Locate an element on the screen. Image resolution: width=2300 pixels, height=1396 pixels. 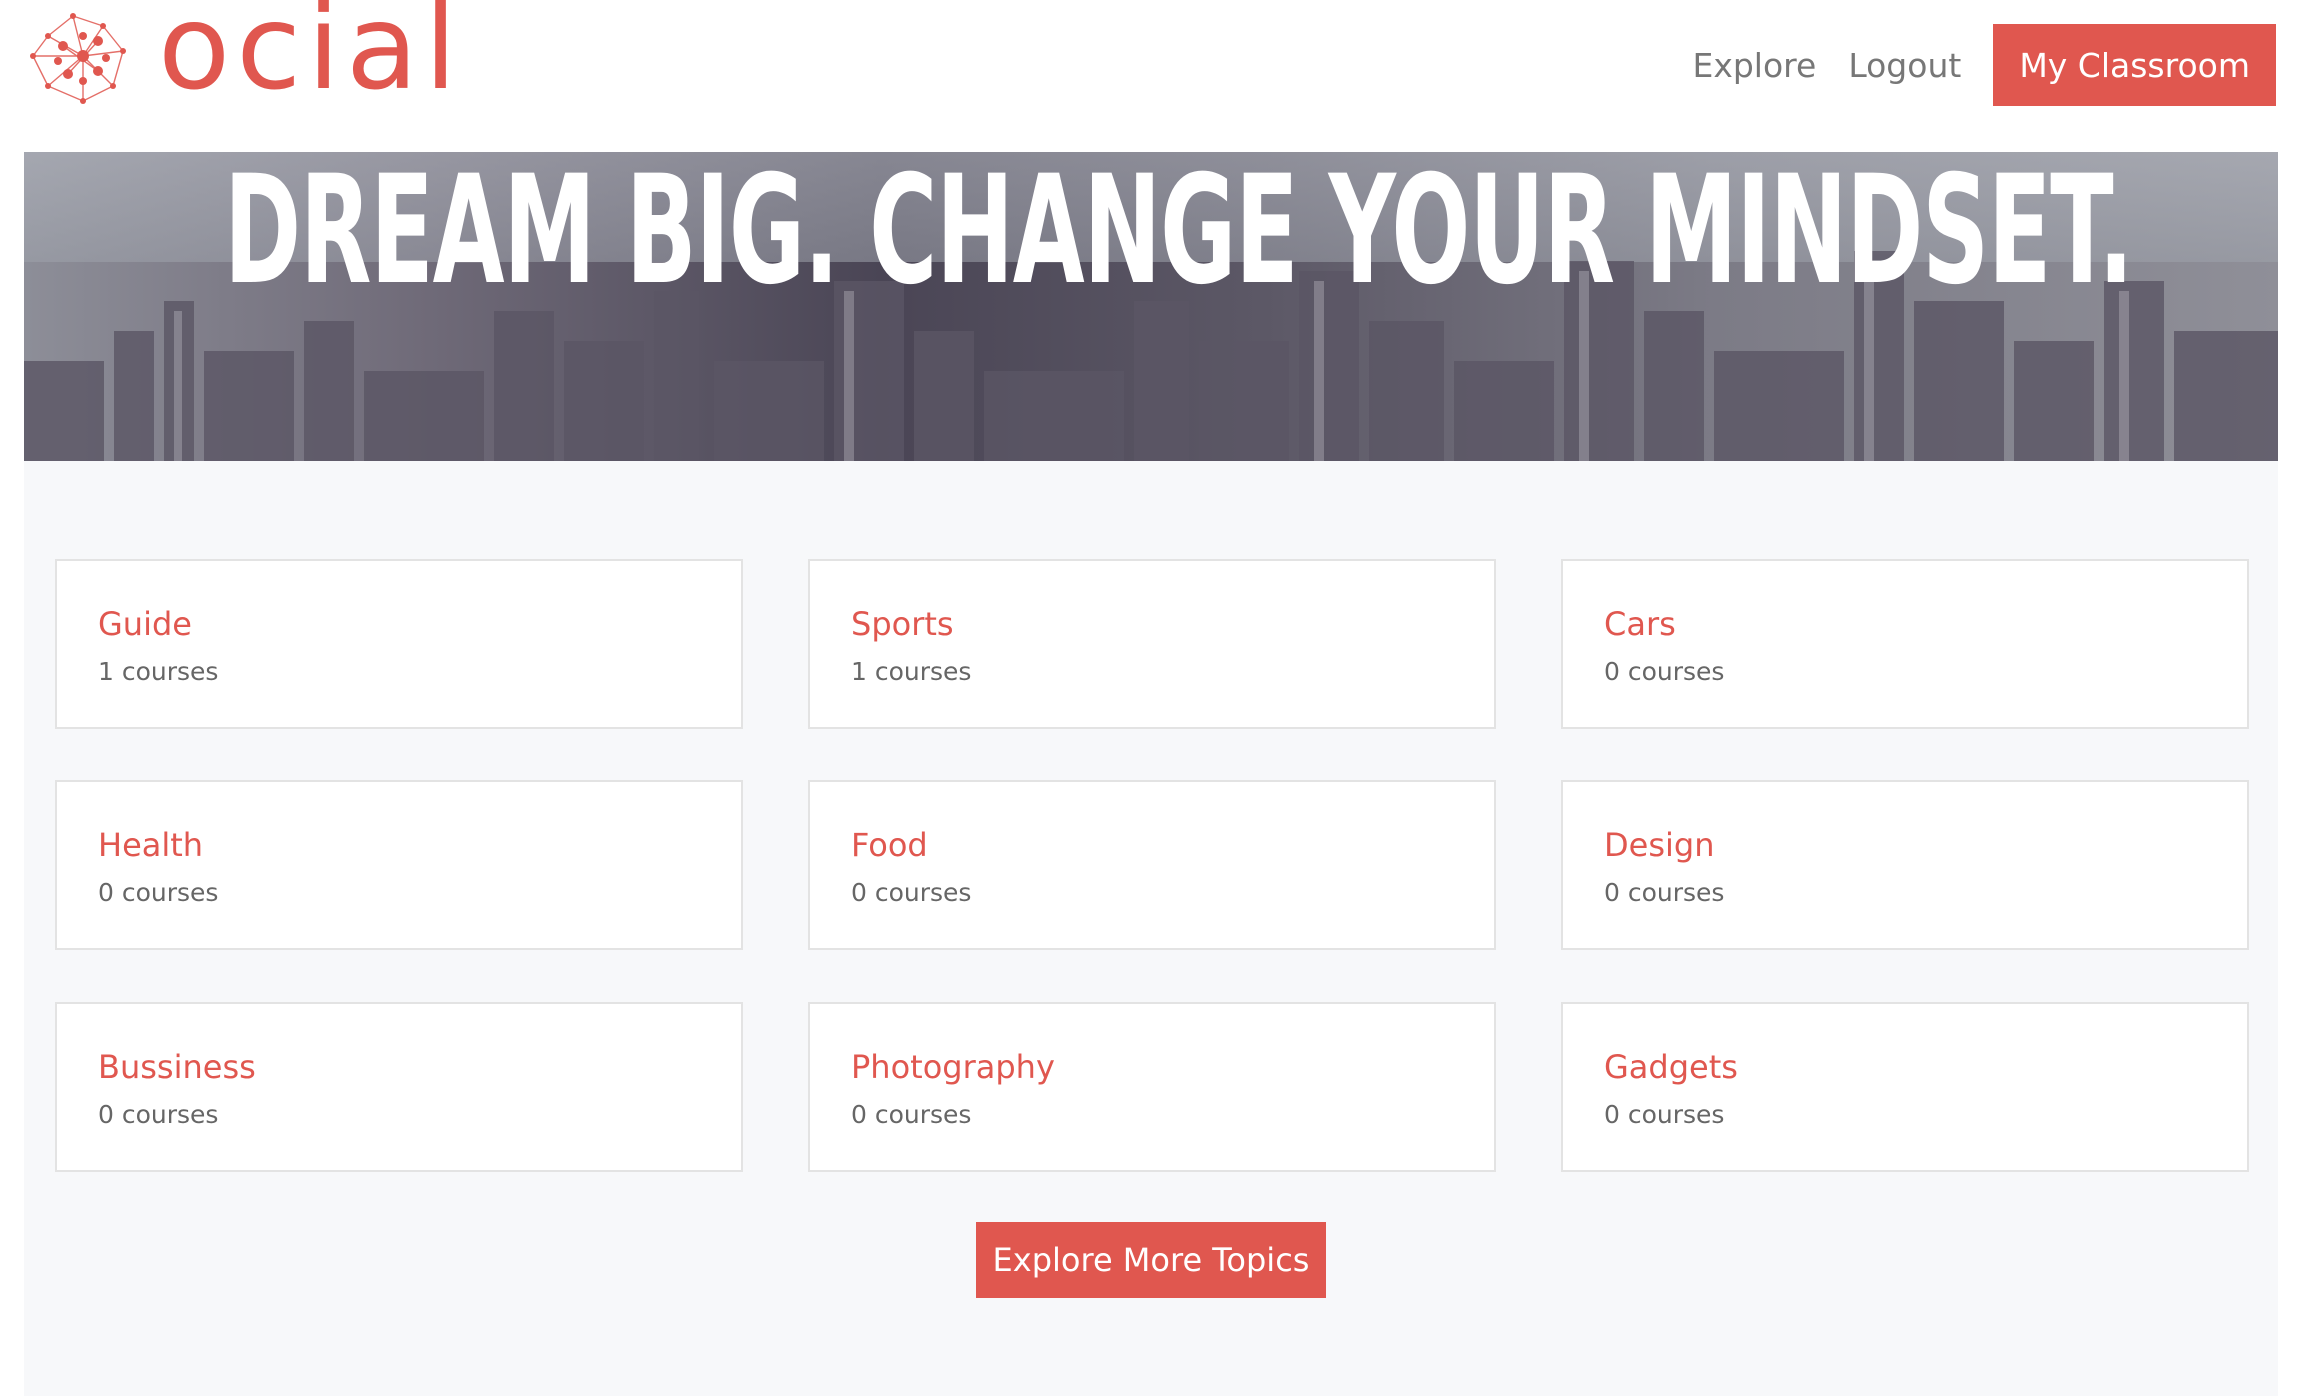
topic-title: Guide is located at coordinates (145, 624).